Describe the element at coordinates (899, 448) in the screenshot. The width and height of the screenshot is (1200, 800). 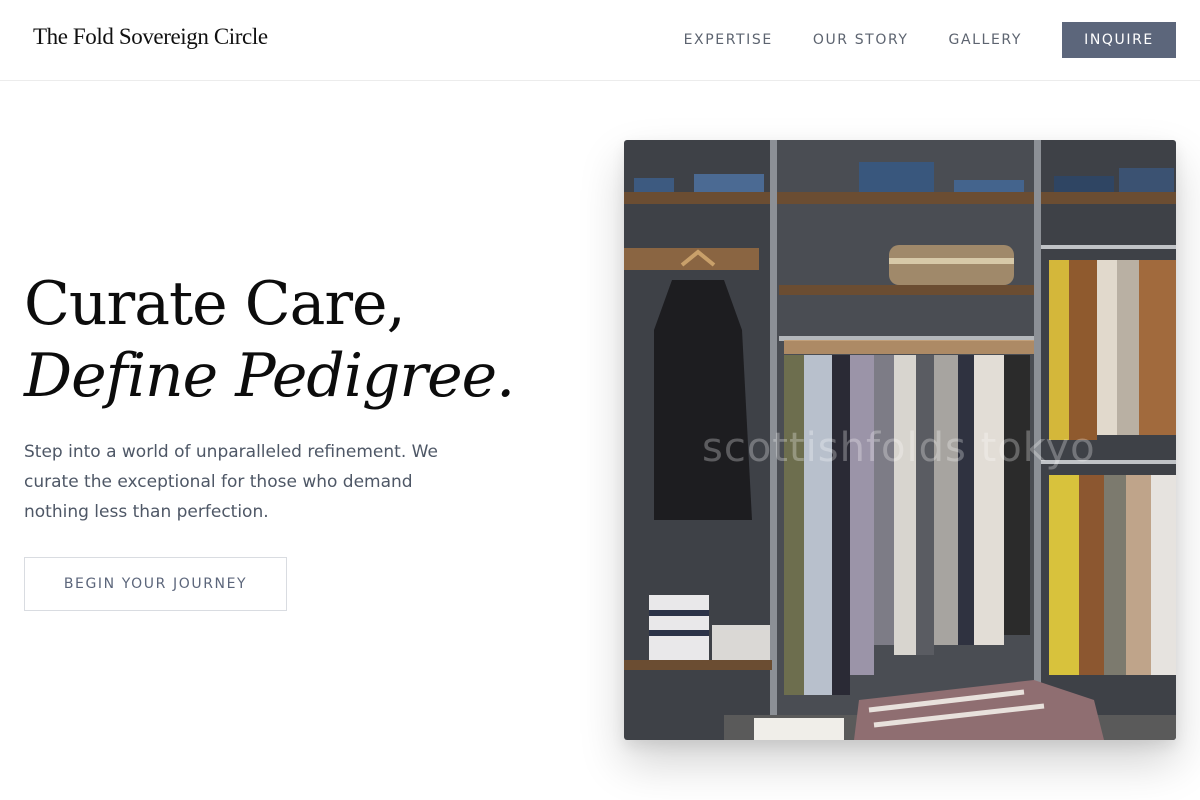
I see `image-watermark: scottishfolds tokyo` at that location.